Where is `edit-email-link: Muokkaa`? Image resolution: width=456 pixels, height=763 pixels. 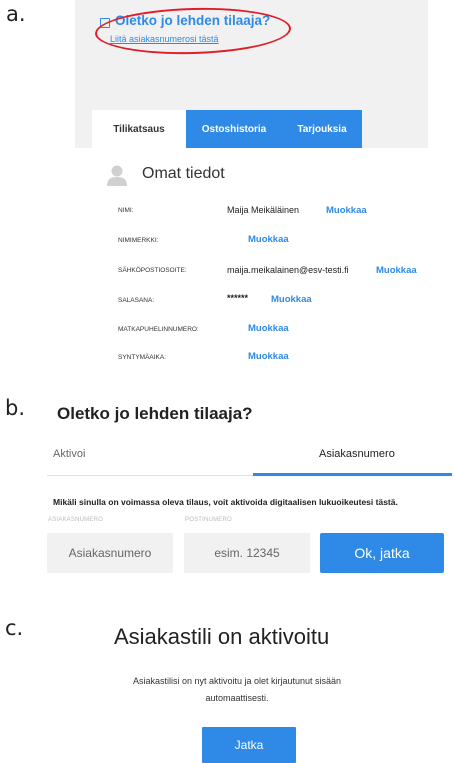
edit-email-link: Muokkaa is located at coordinates (396, 270).